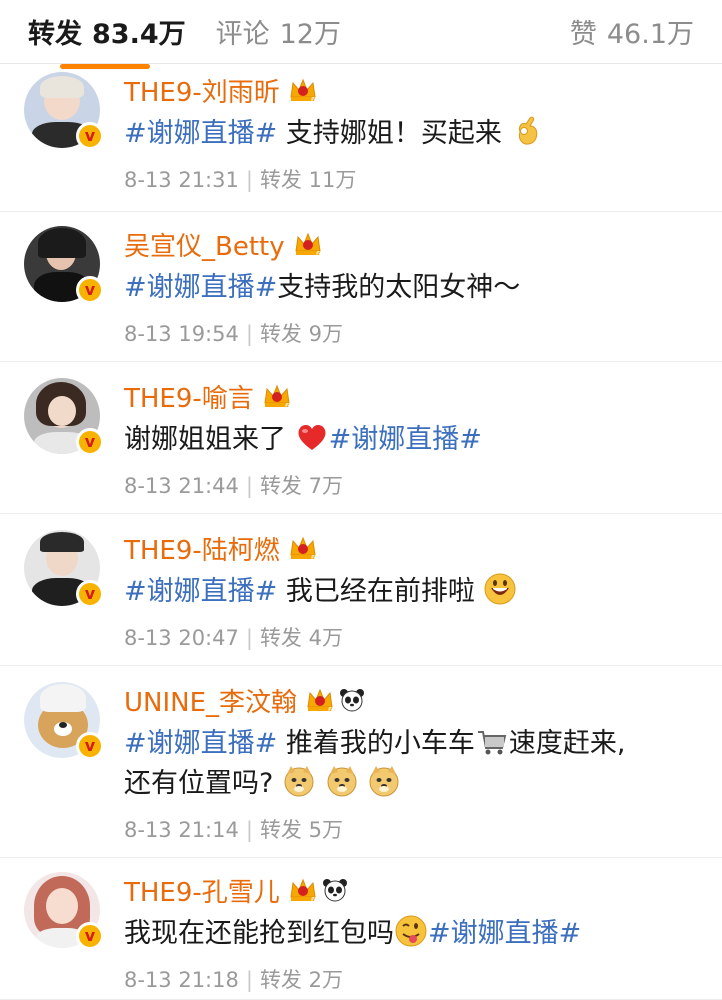 Image resolution: width=722 pixels, height=1000 pixels. Describe the element at coordinates (325, 638) in the screenshot. I see `repost-count: 4万` at that location.